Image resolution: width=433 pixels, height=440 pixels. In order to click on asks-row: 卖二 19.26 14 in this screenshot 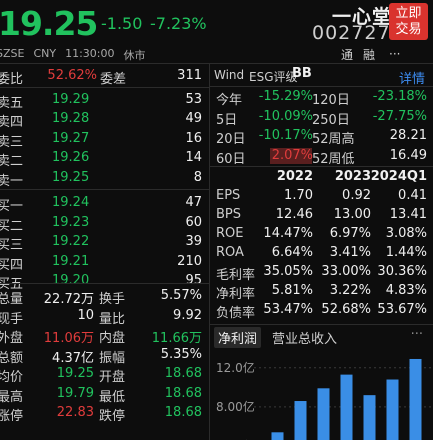, I will do `click(104, 158)`.